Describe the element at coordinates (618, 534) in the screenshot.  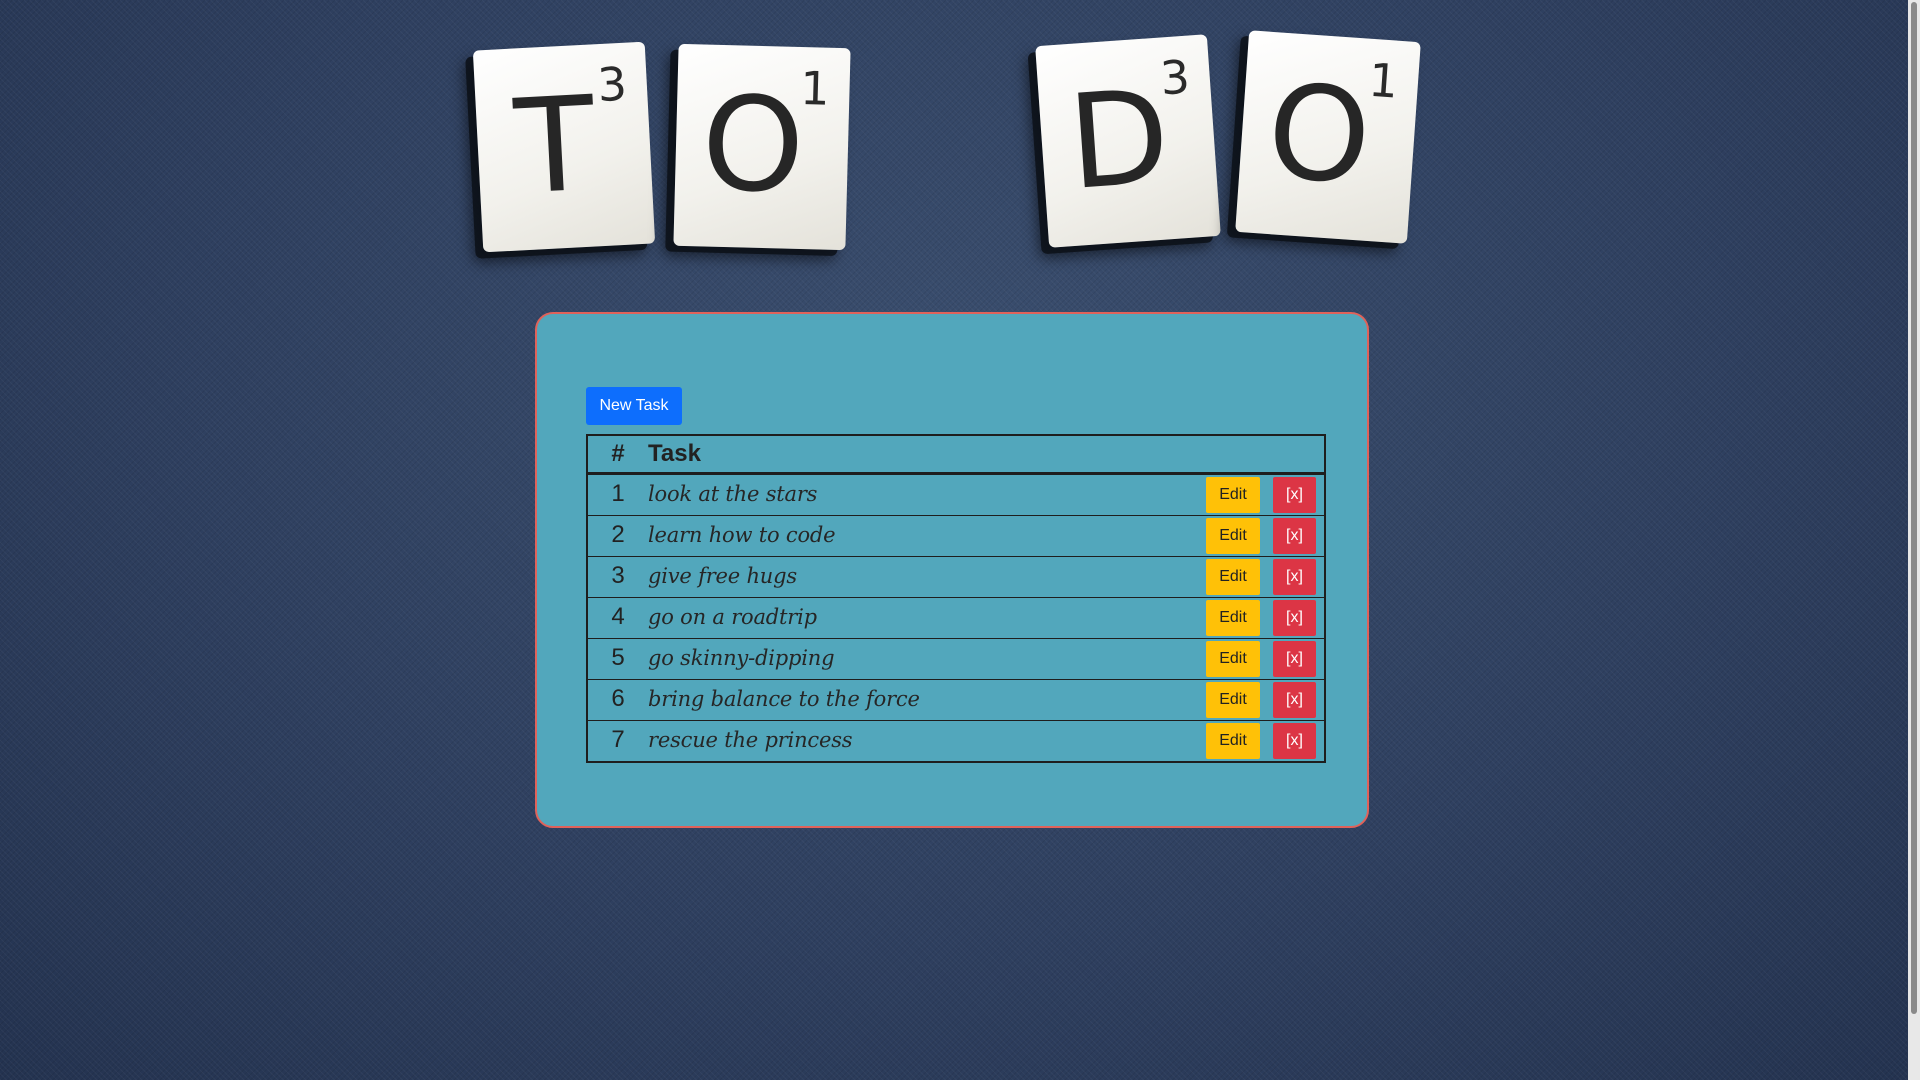
I see `row-number: 2` at that location.